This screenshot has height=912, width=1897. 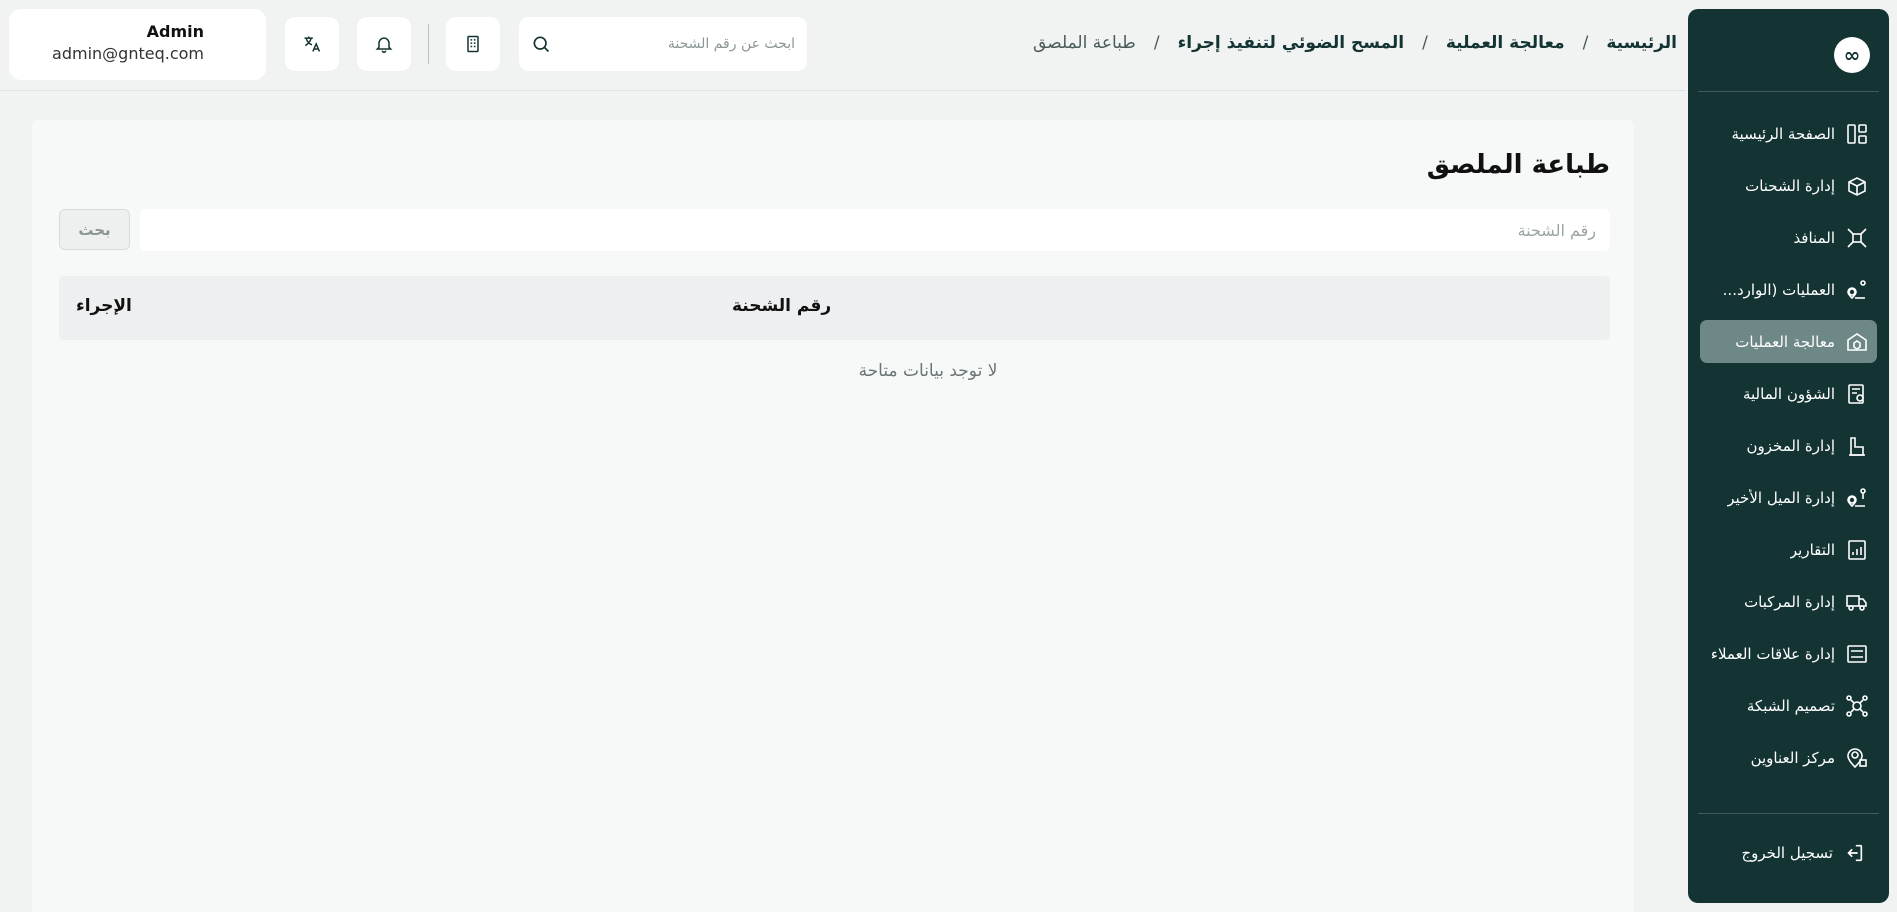 I want to click on ports-icon, so click(x=1857, y=238).